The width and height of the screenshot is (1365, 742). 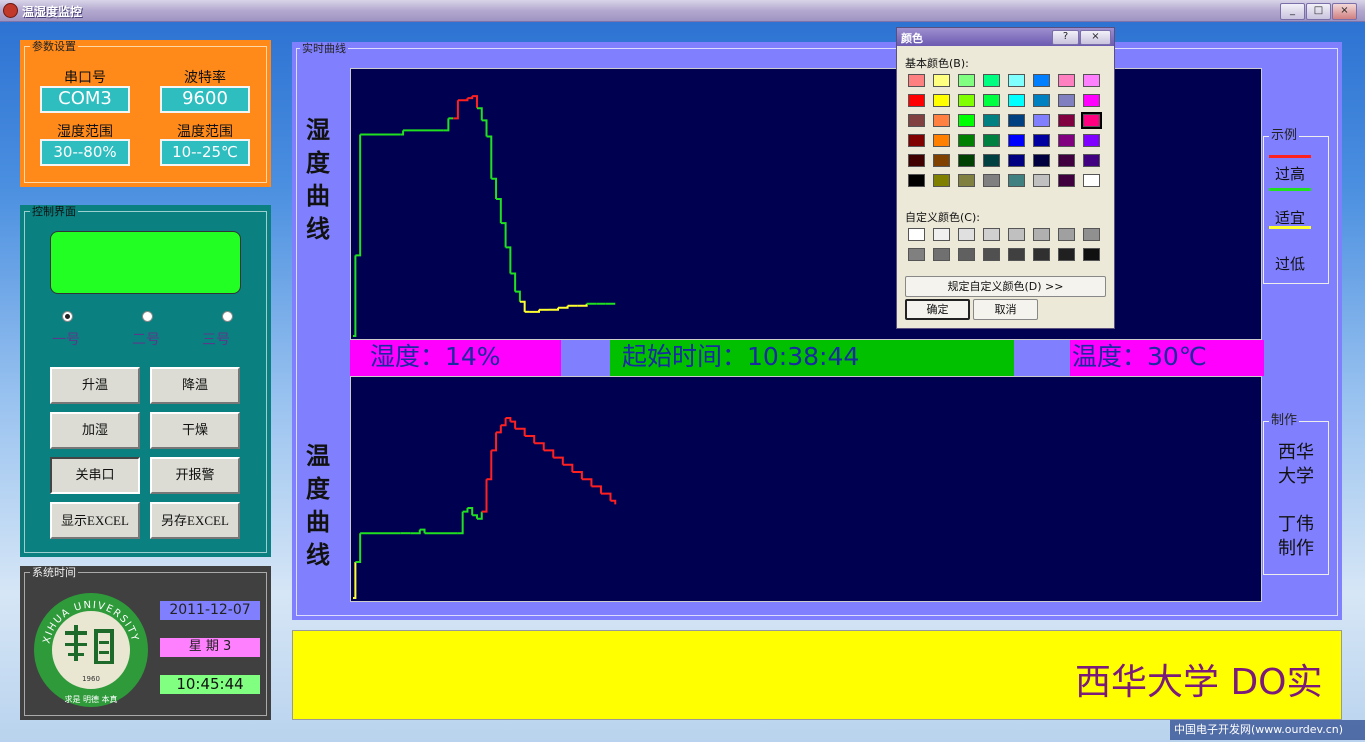 I want to click on temp-range-field: 10--25℃, so click(x=205, y=152).